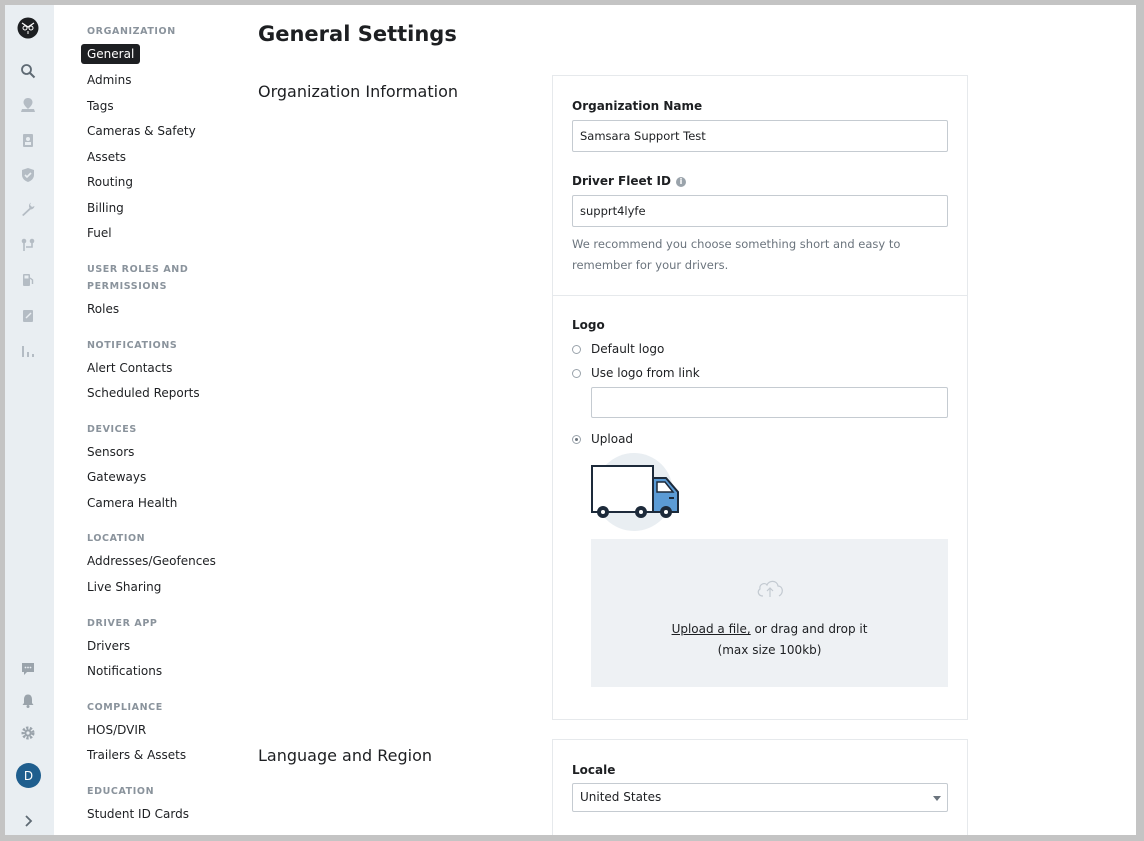  What do you see at coordinates (28, 701) in the screenshot?
I see `bell-icon` at bounding box center [28, 701].